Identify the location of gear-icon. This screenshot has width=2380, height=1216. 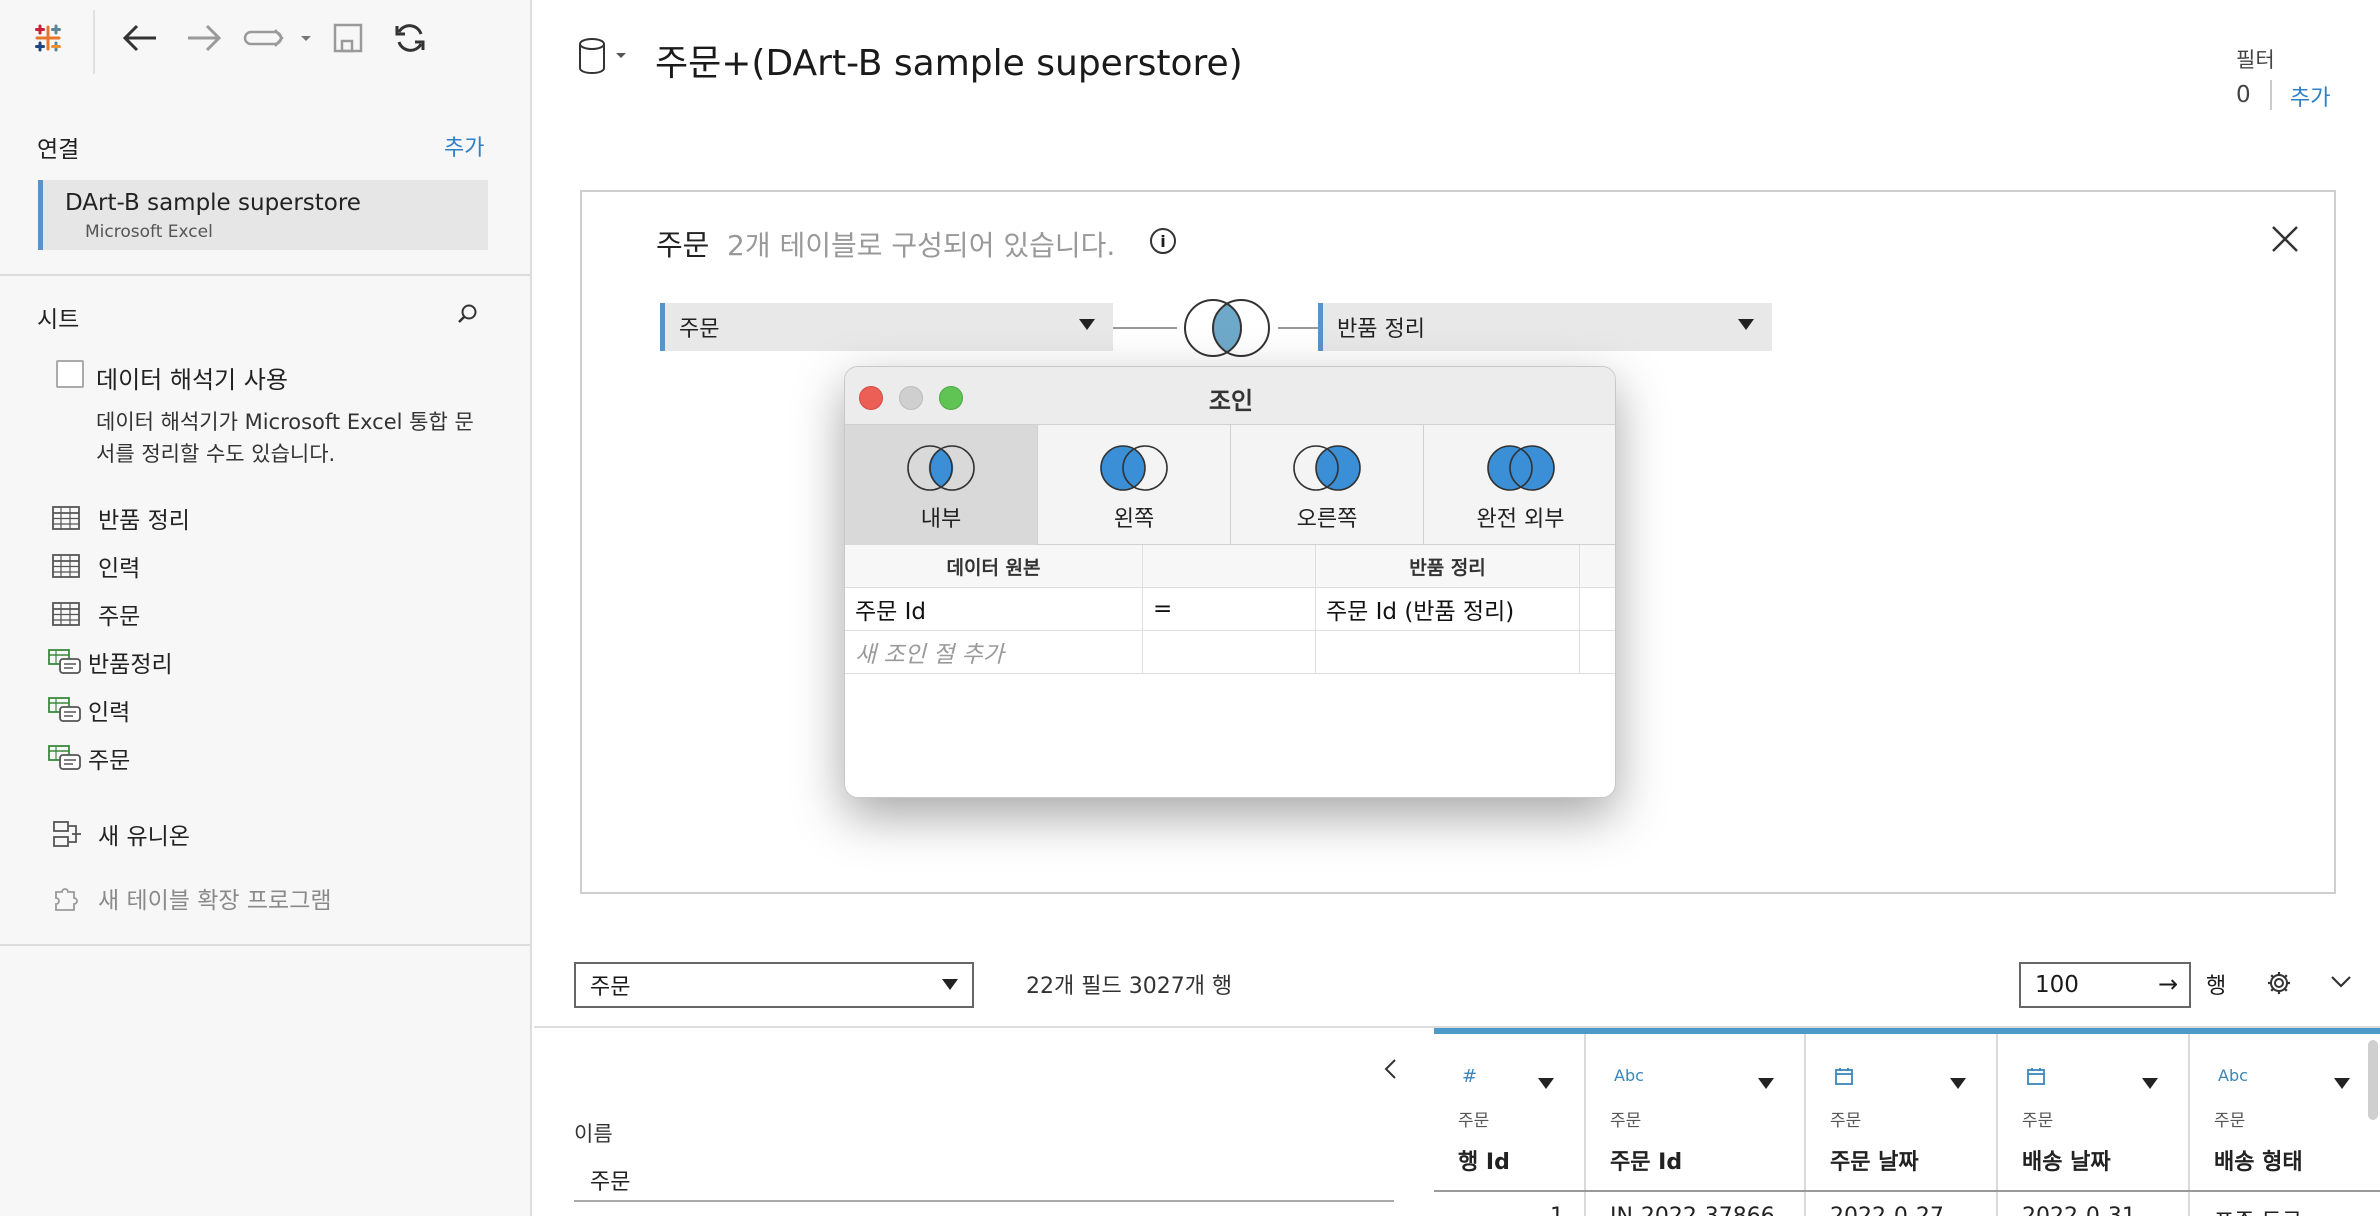
(2279, 985).